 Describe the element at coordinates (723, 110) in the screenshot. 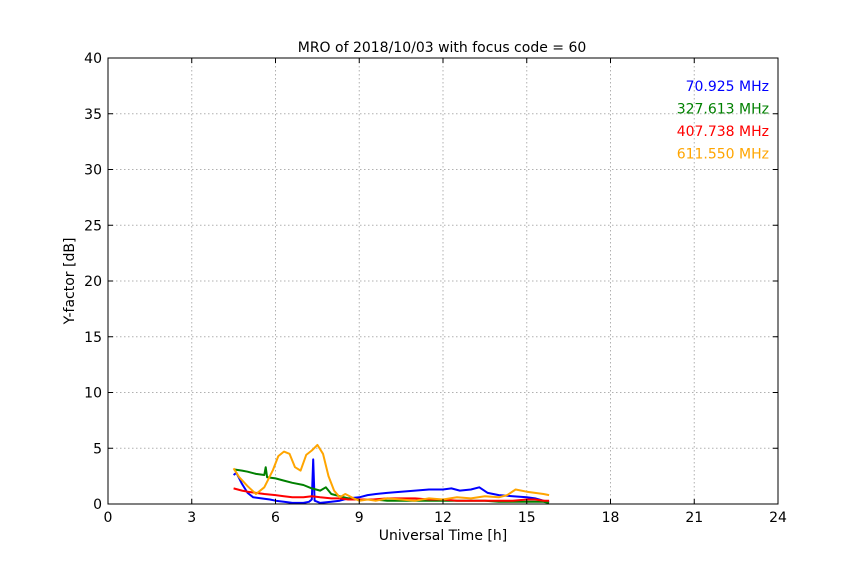

I see `legend-entry: 327.613 MHz` at that location.